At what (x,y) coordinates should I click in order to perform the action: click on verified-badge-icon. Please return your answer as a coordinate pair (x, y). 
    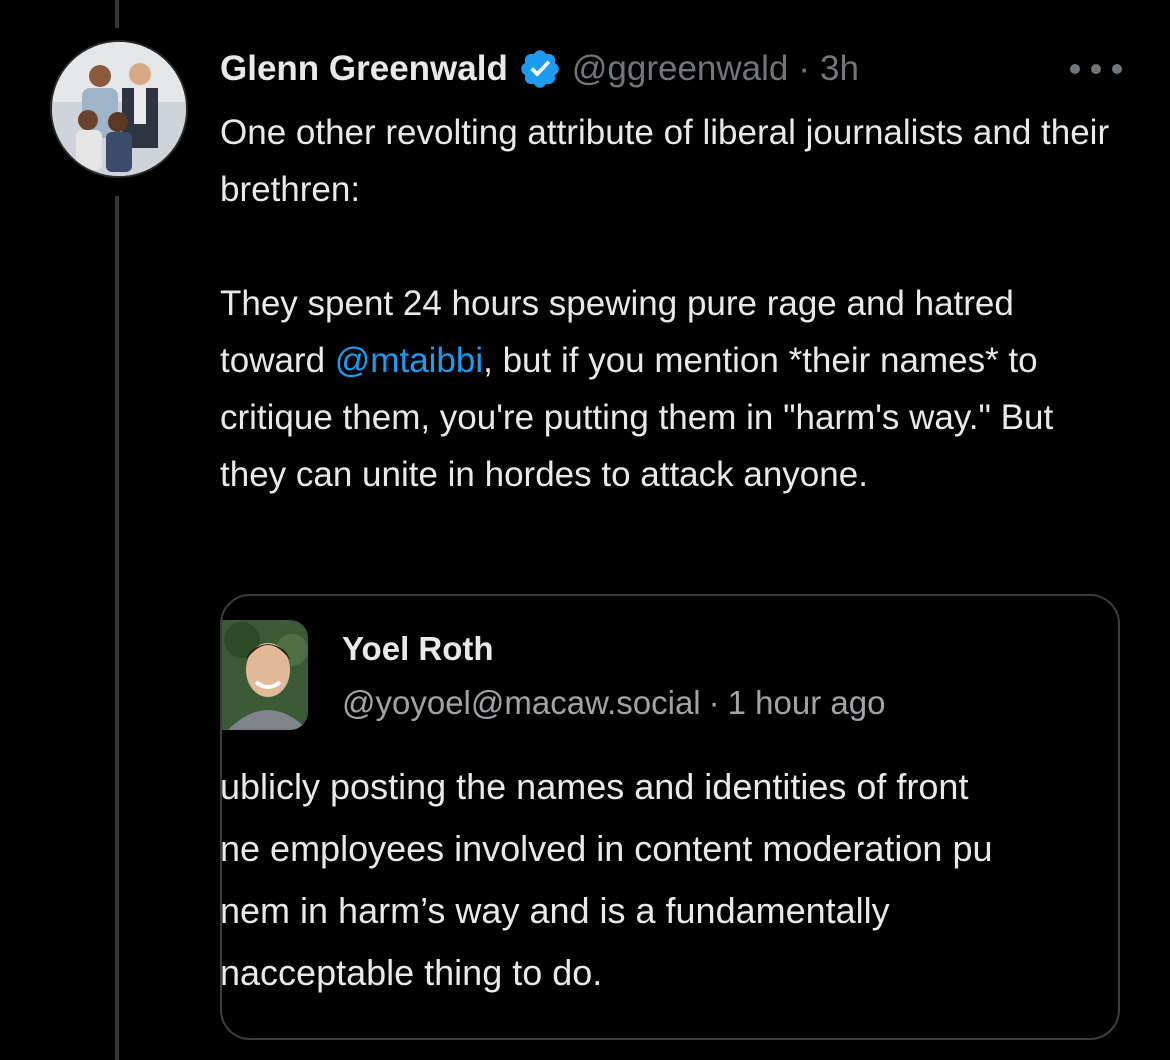
    Looking at the image, I should click on (540, 69).